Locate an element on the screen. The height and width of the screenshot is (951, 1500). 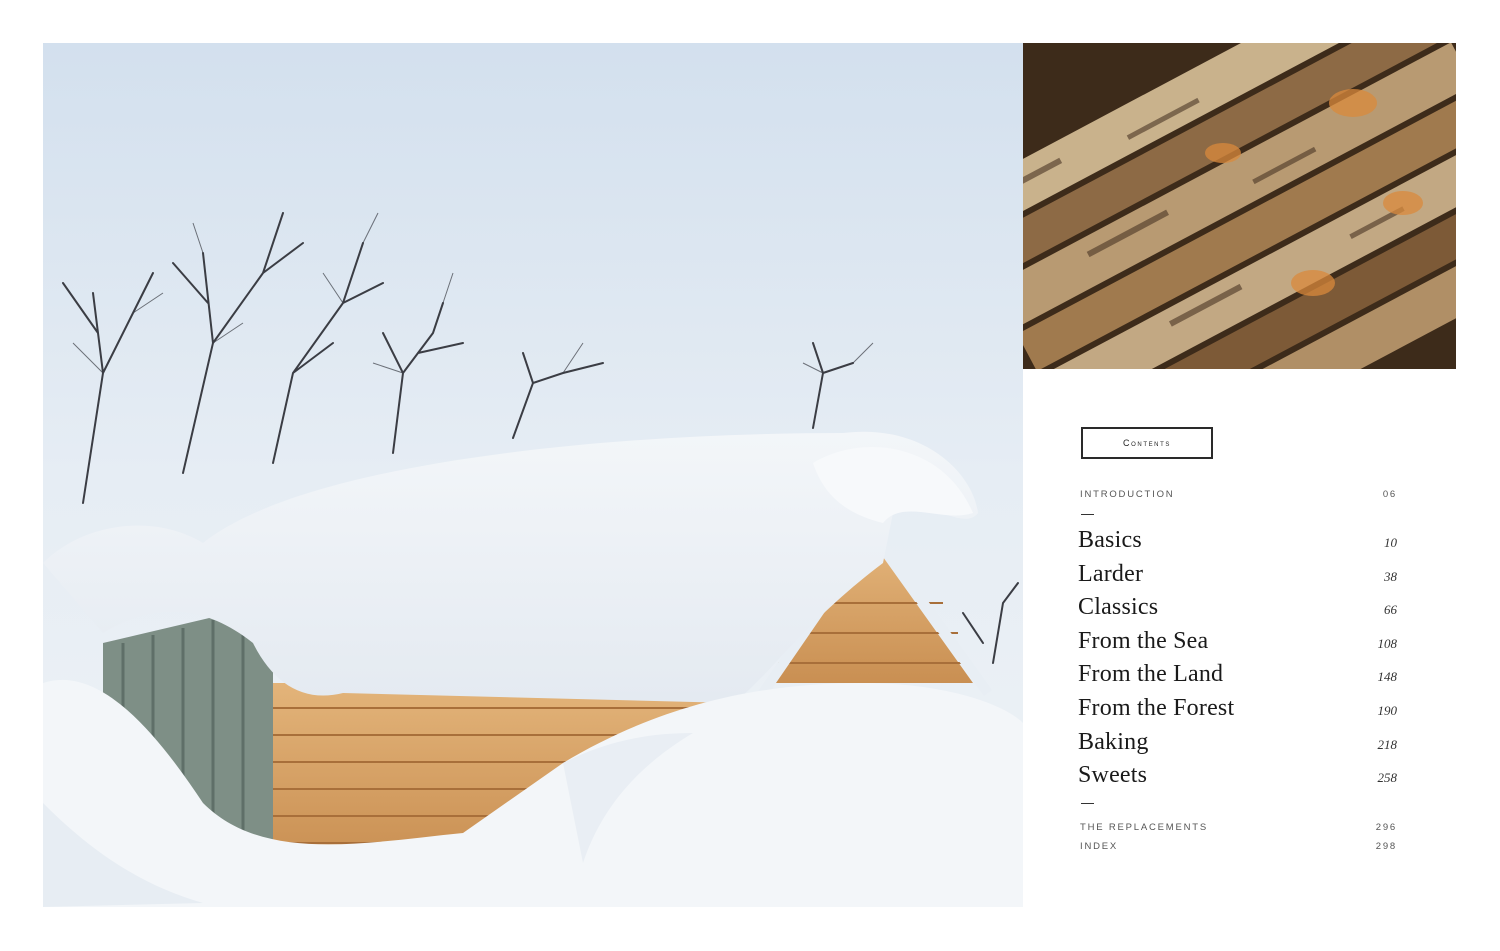
toc-chapter-page: 218 is located at coordinates (1387, 744).